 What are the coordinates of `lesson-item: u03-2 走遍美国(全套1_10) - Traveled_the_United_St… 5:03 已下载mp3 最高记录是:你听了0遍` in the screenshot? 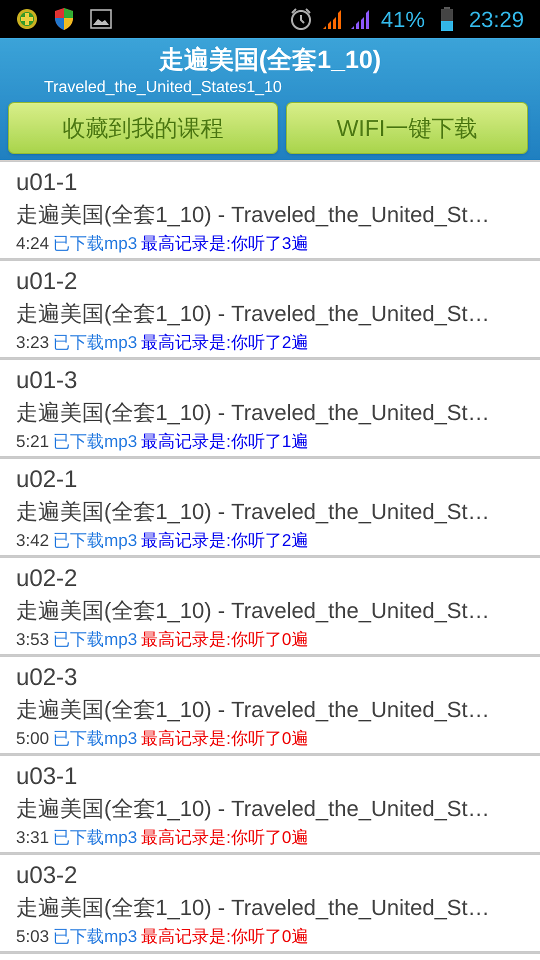 It's located at (270, 904).